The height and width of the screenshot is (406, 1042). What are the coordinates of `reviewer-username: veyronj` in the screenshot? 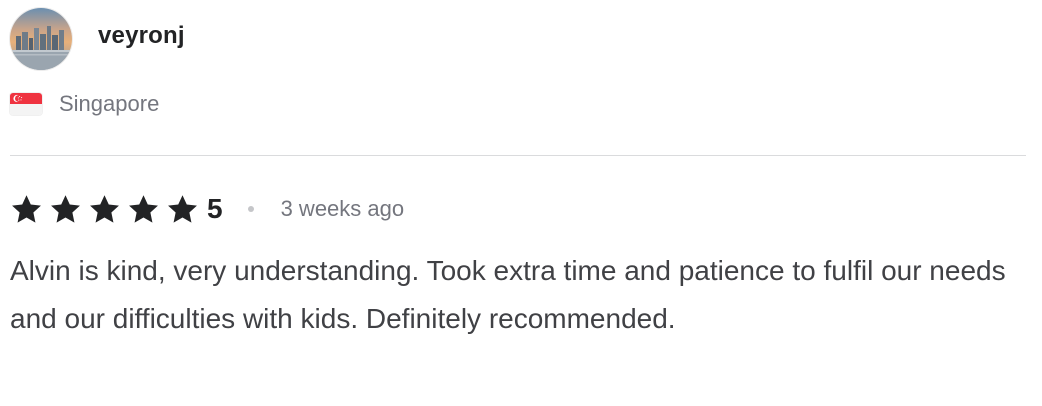 It's located at (141, 36).